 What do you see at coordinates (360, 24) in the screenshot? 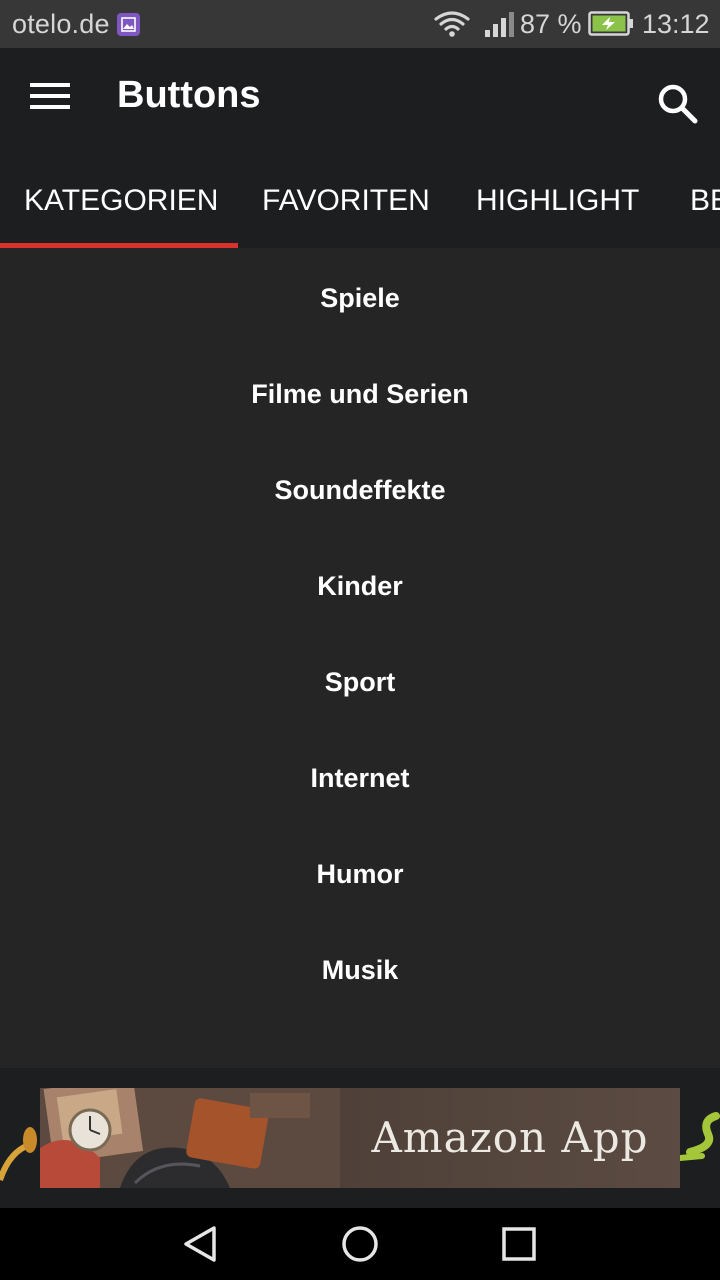
I see `status-bar: otelo.de 87 % 13:12` at bounding box center [360, 24].